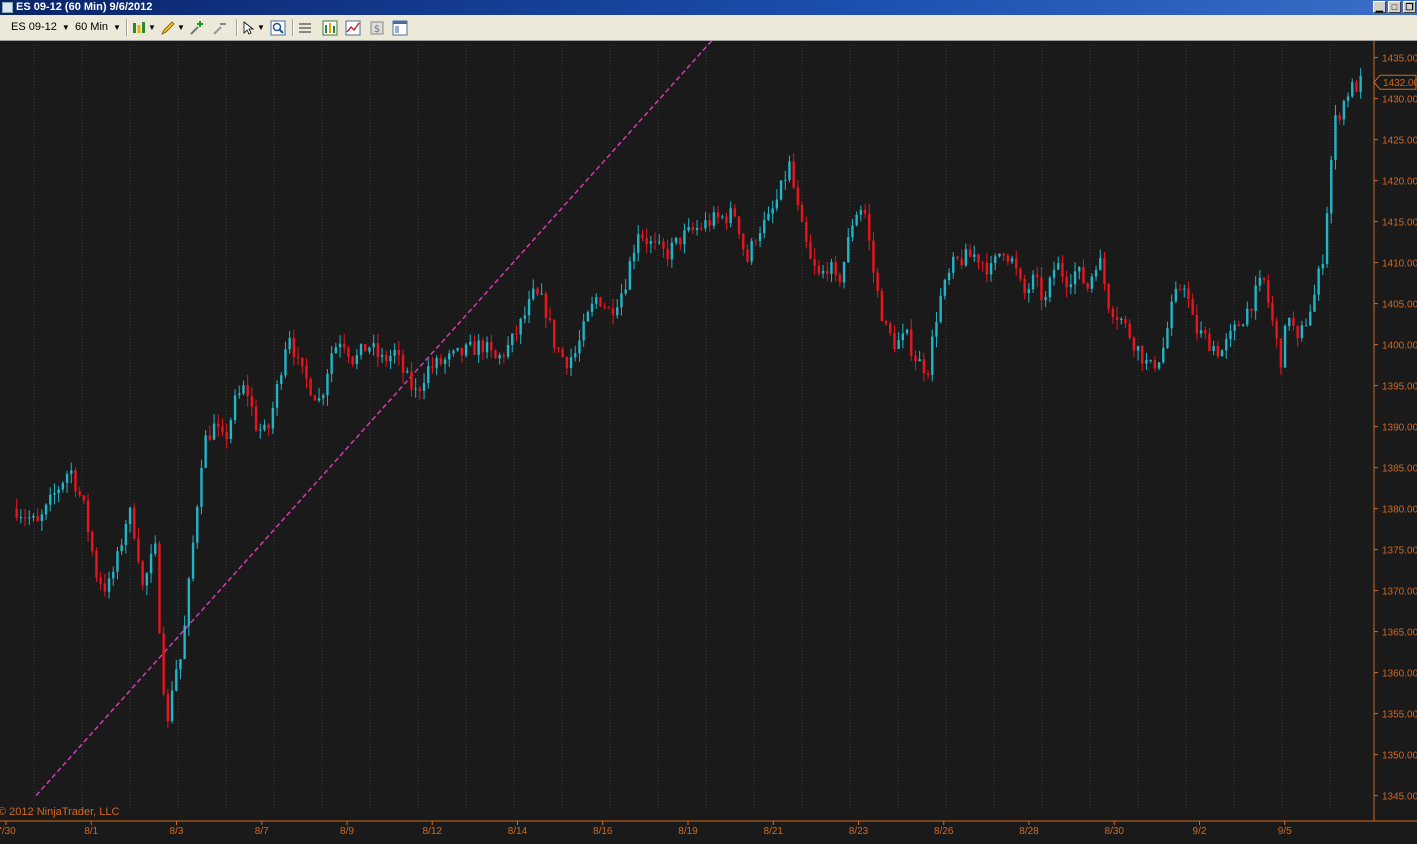 The image size is (1417, 844). I want to click on properties-icon, so click(305, 28).